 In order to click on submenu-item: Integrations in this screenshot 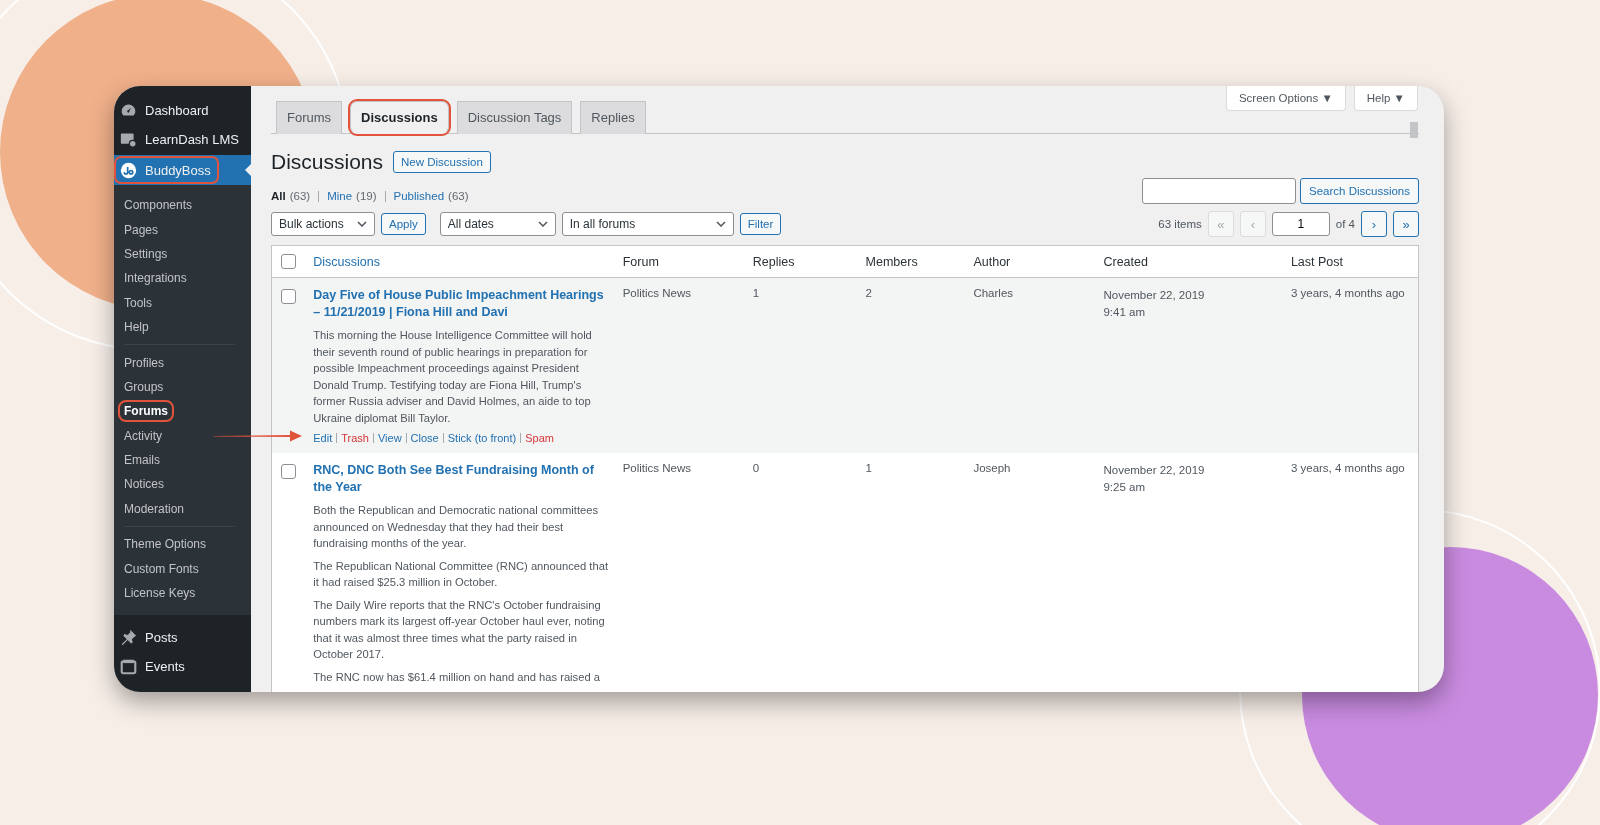, I will do `click(155, 278)`.